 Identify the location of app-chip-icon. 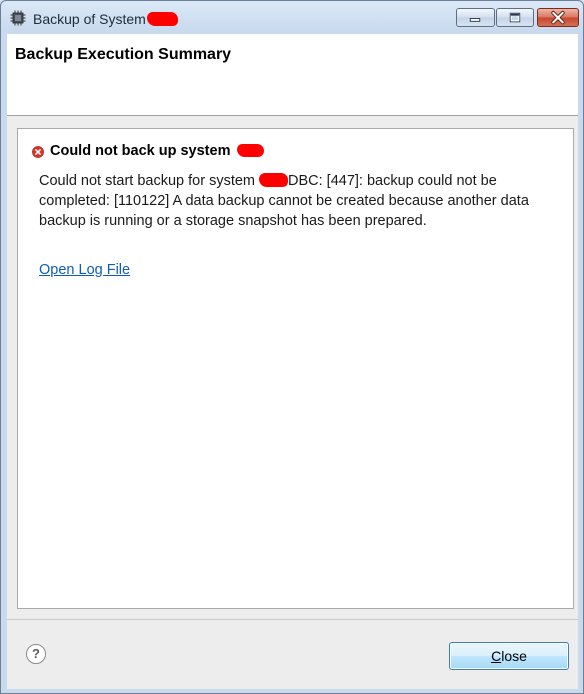
(18, 18).